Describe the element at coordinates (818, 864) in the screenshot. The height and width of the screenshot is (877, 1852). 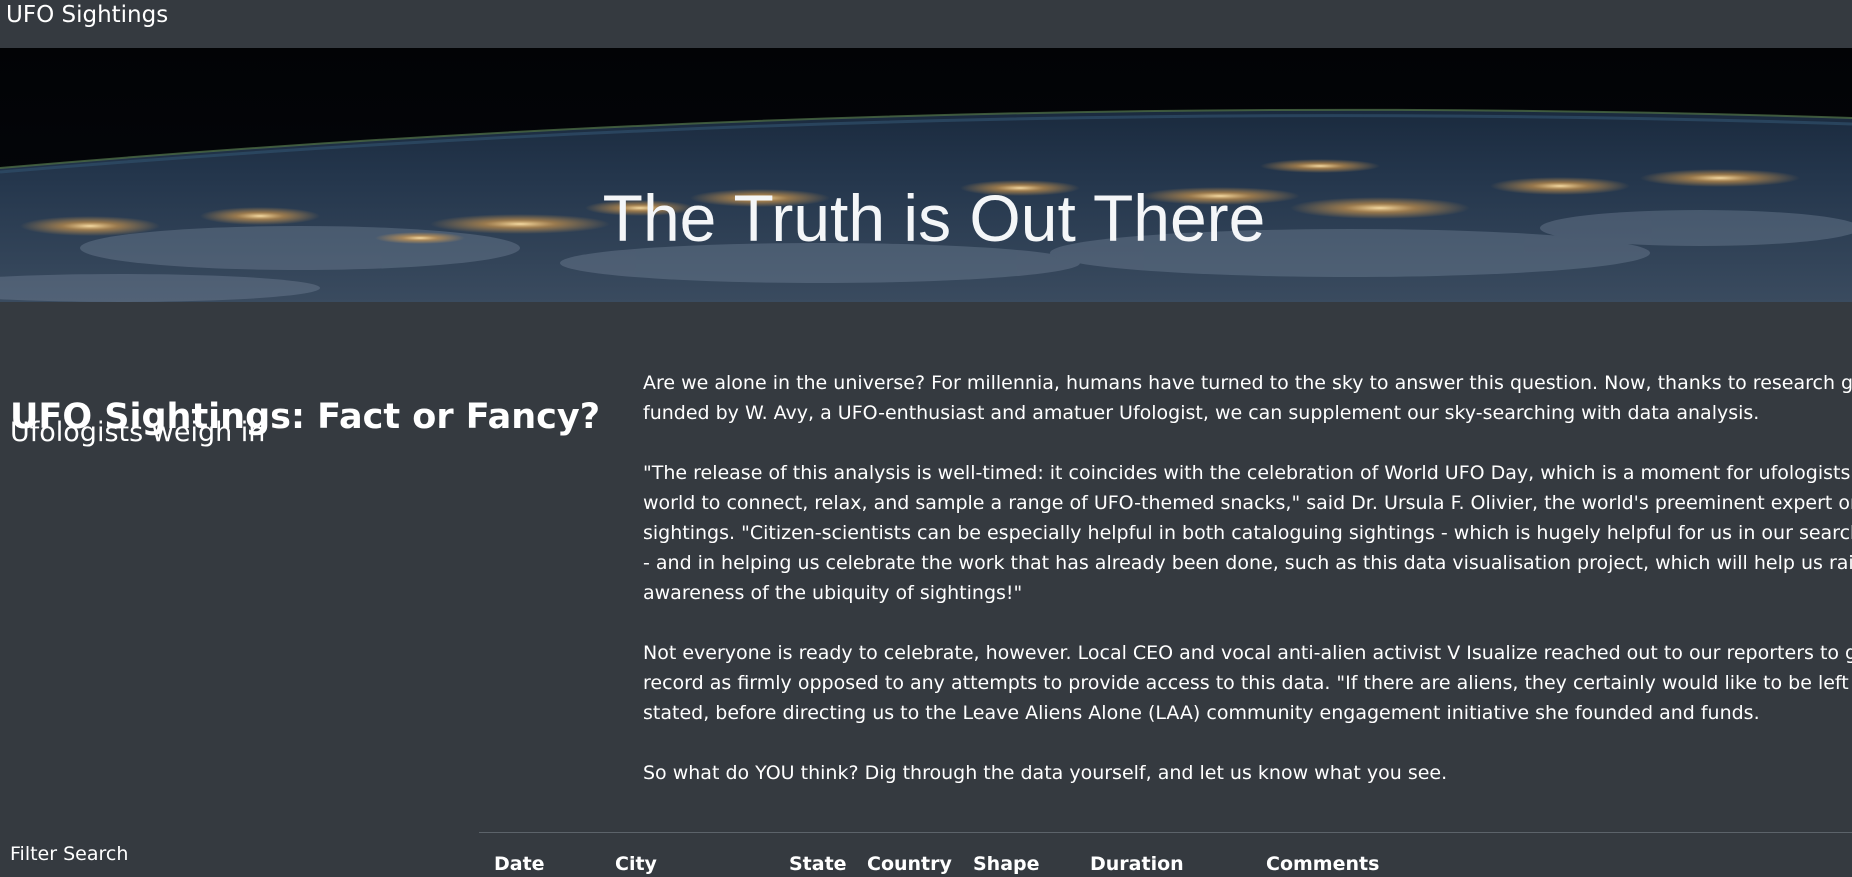
I see `column-header-state: State` at that location.